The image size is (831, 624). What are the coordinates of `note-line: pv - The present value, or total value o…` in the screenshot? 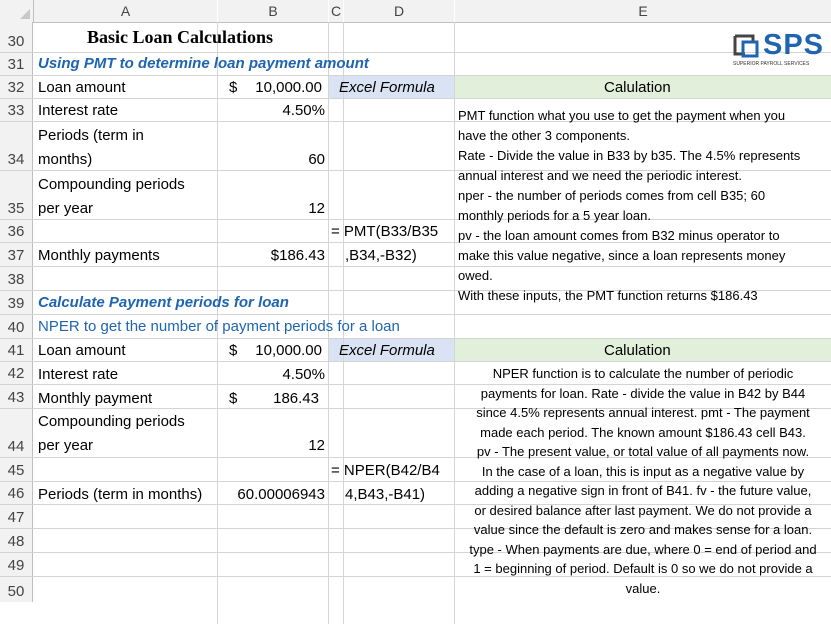 It's located at (643, 451).